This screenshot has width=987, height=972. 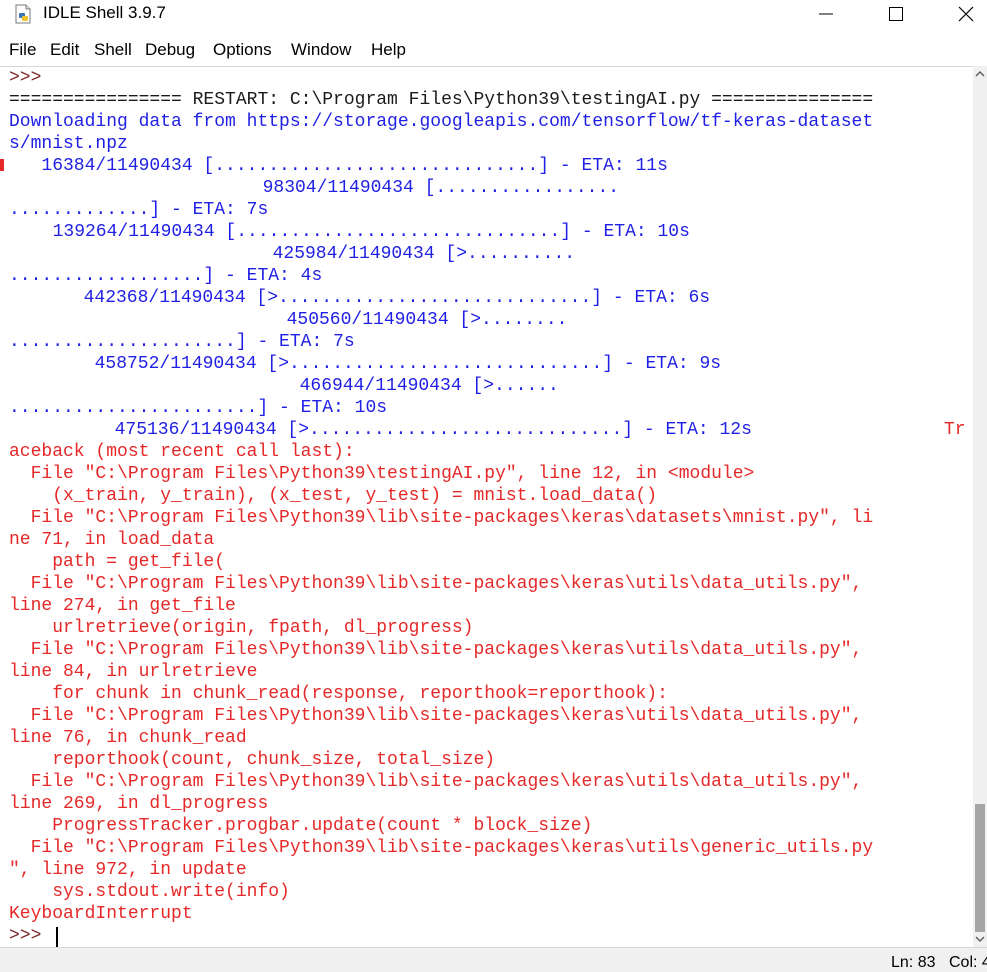 I want to click on minimize-button, so click(x=826, y=14).